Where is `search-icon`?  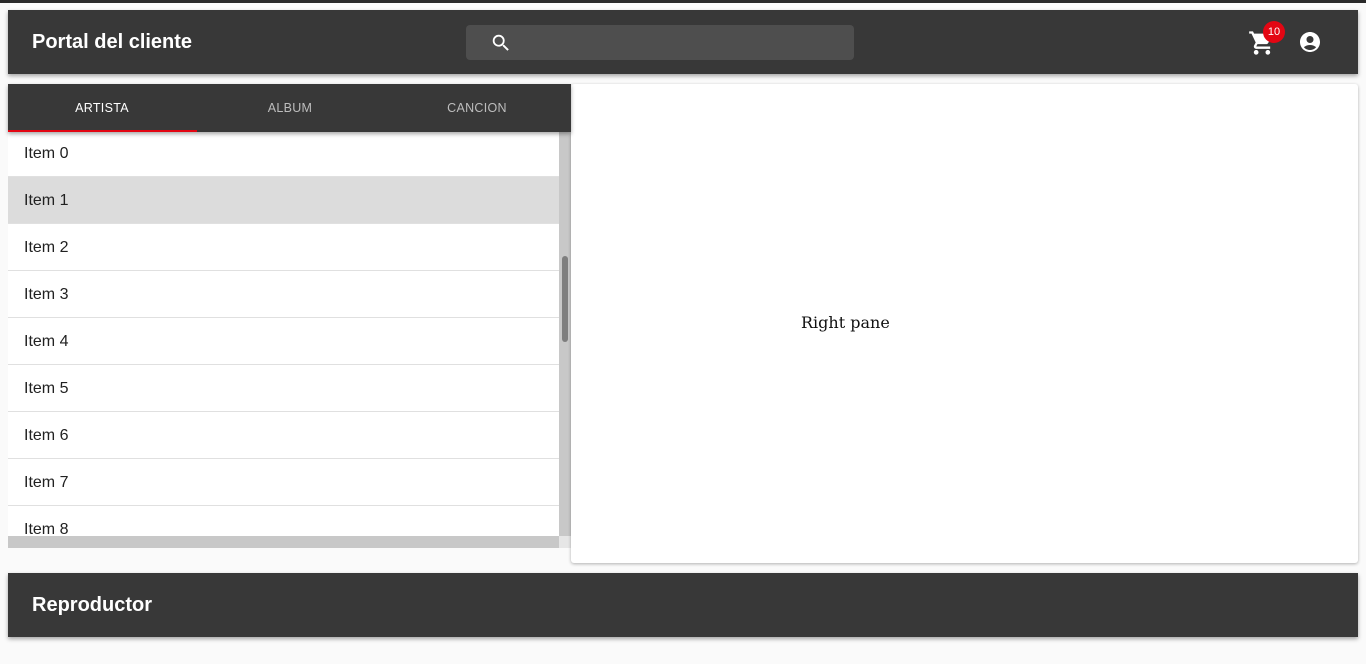 search-icon is located at coordinates (501, 43).